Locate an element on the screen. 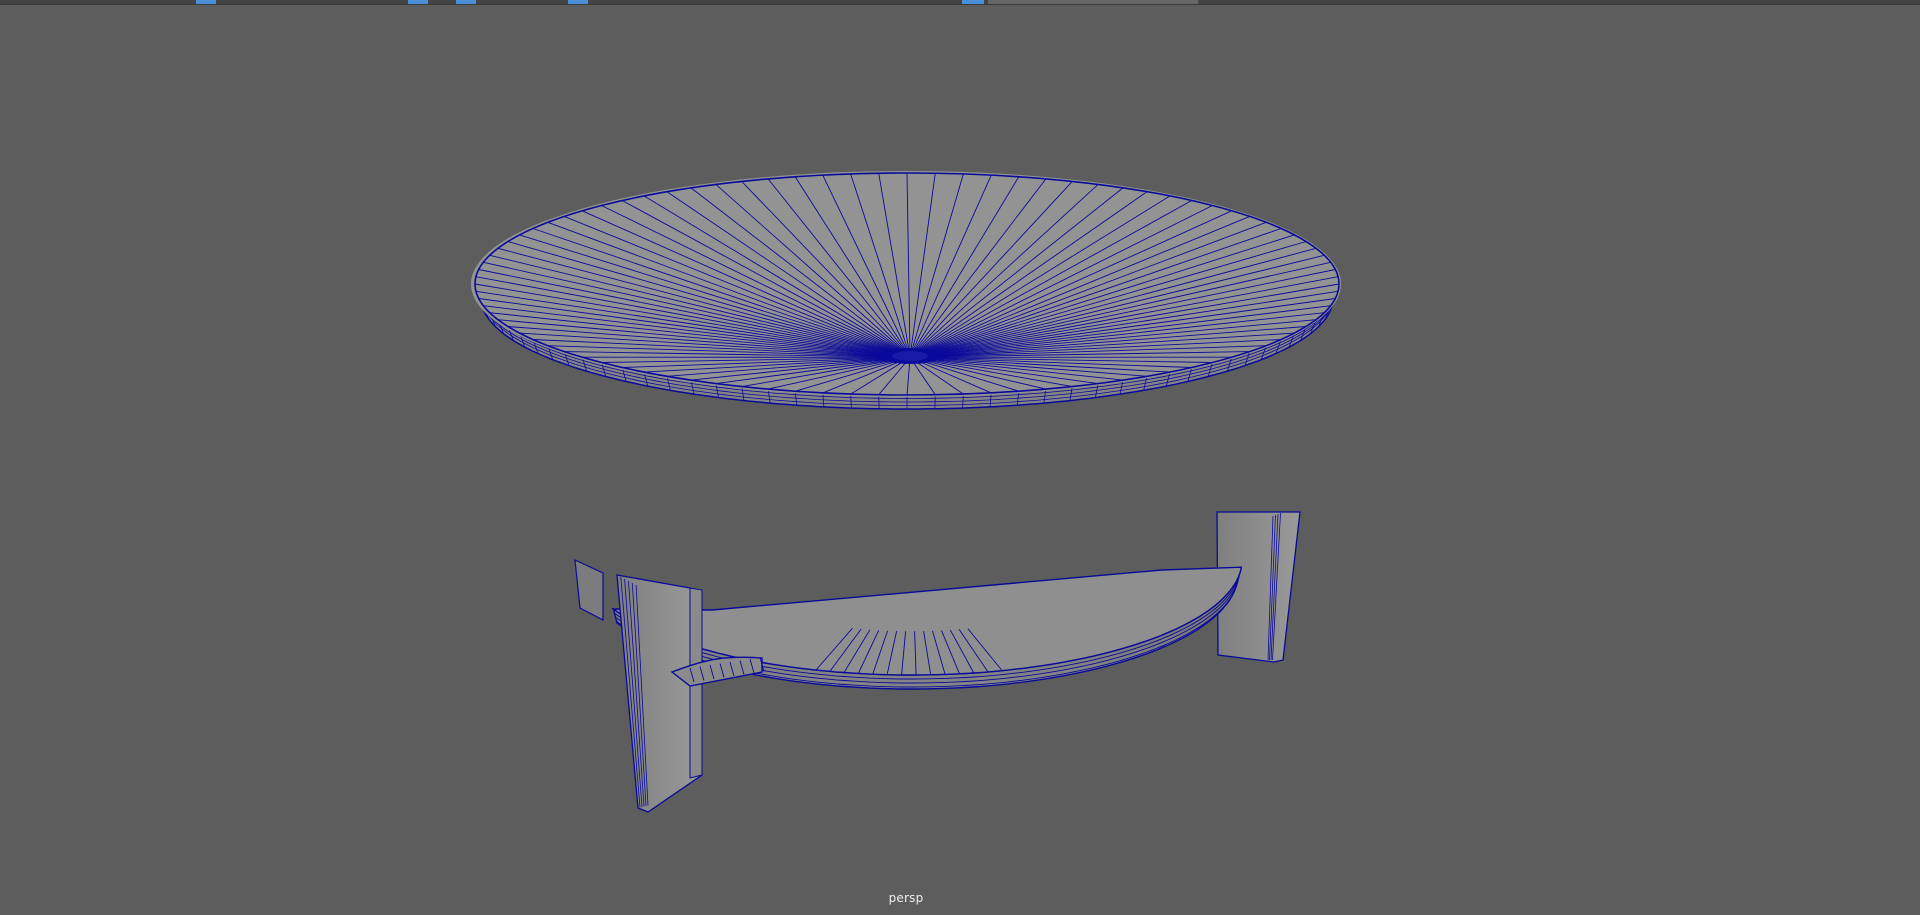 This screenshot has height=915, width=1920. table-top-surface is located at coordinates (906, 284).